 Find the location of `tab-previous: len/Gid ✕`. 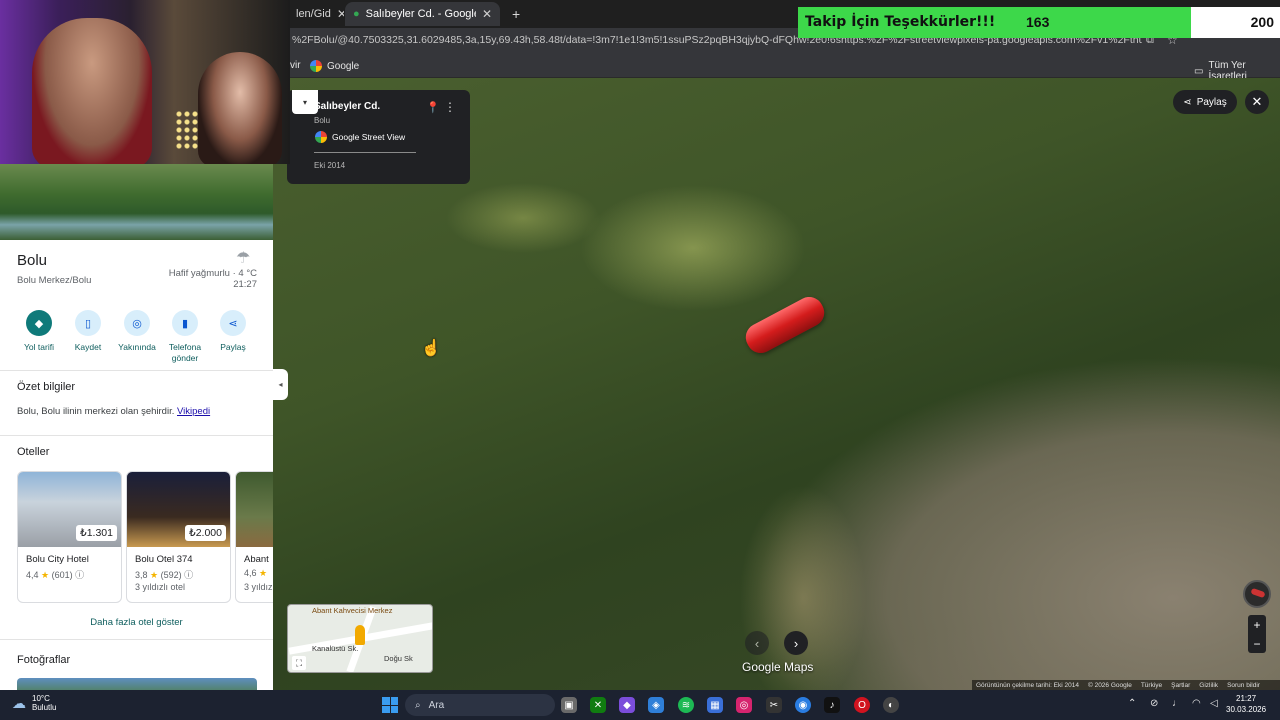

tab-previous: len/Gid ✕ is located at coordinates (316, 14).